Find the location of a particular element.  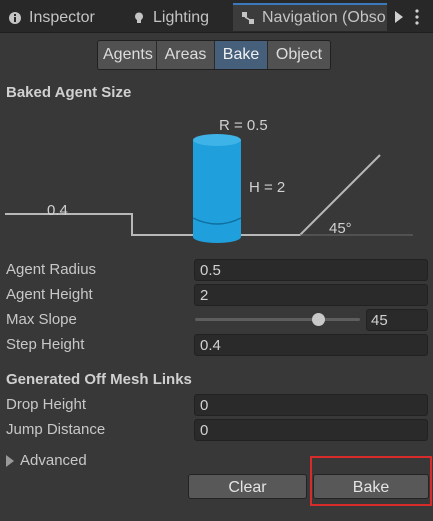

subtab-areas: Areas is located at coordinates (186, 55).